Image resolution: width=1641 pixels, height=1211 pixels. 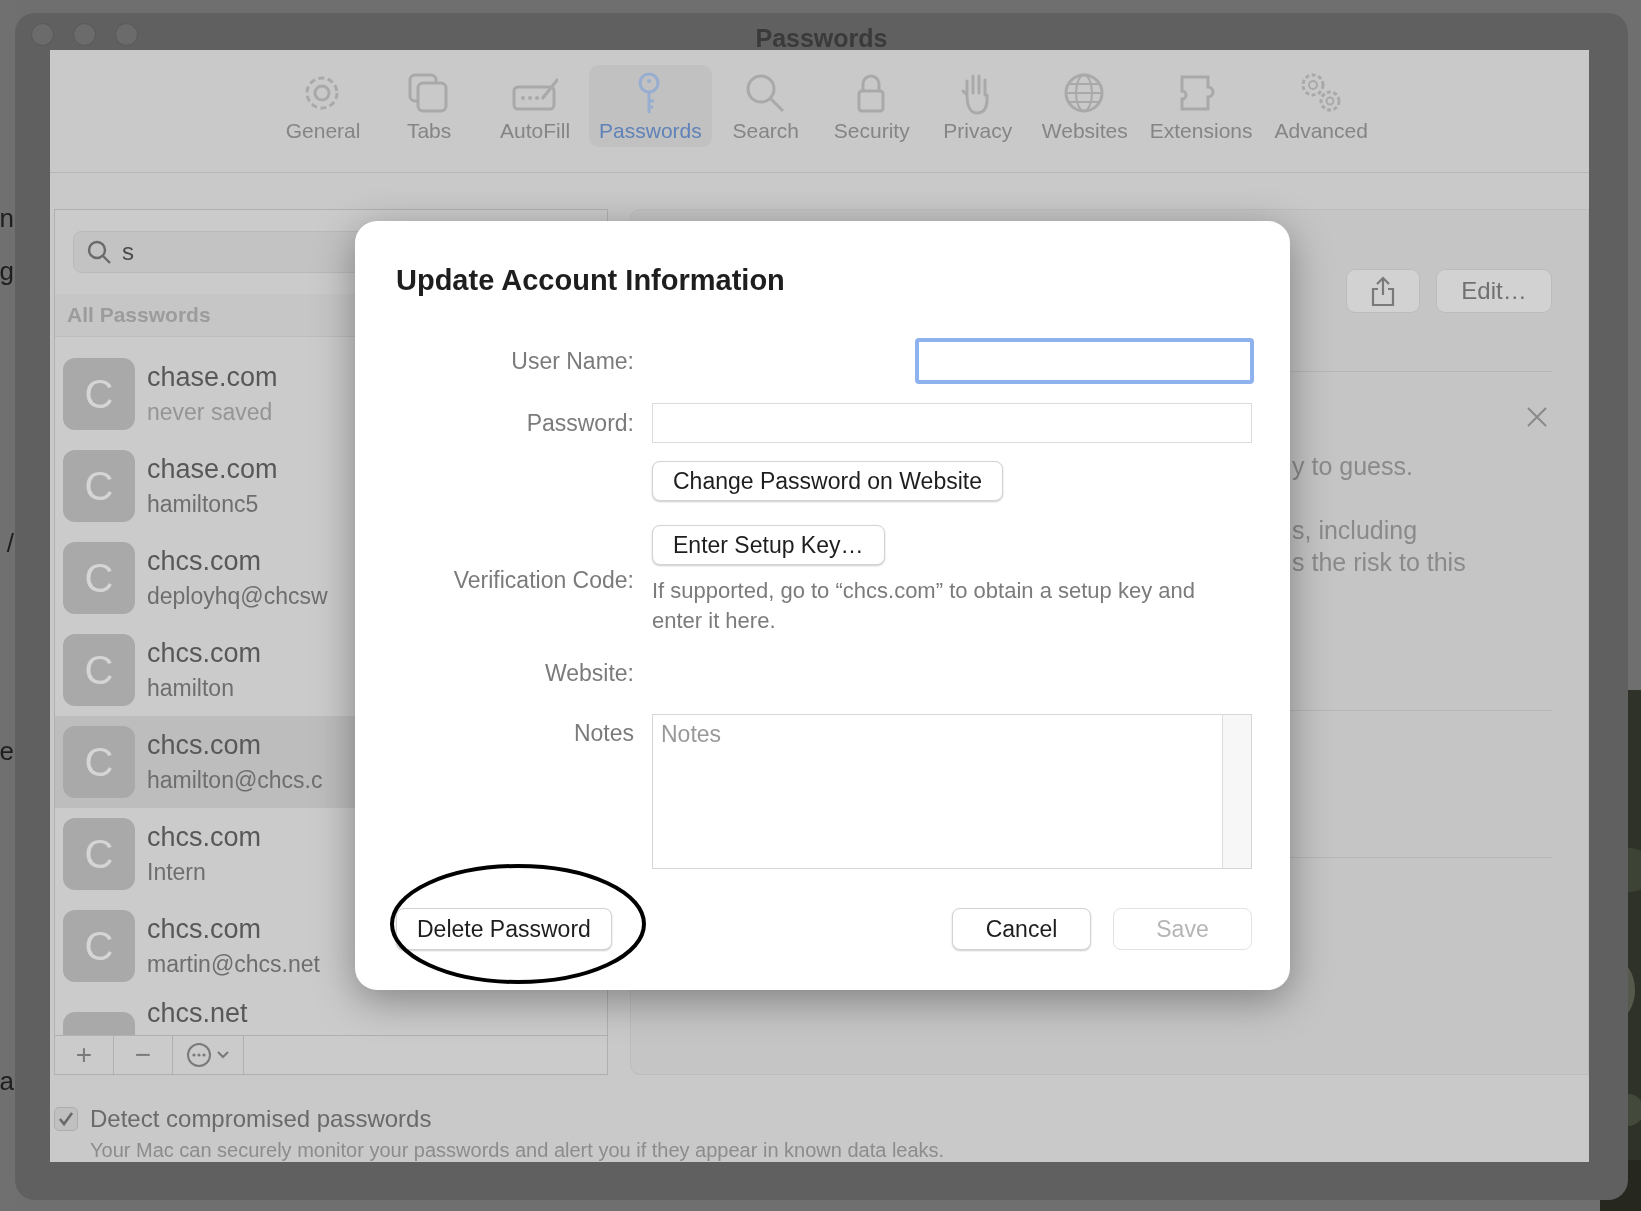 What do you see at coordinates (235, 780) in the screenshot?
I see `user-name: hamilton@chcs.c` at bounding box center [235, 780].